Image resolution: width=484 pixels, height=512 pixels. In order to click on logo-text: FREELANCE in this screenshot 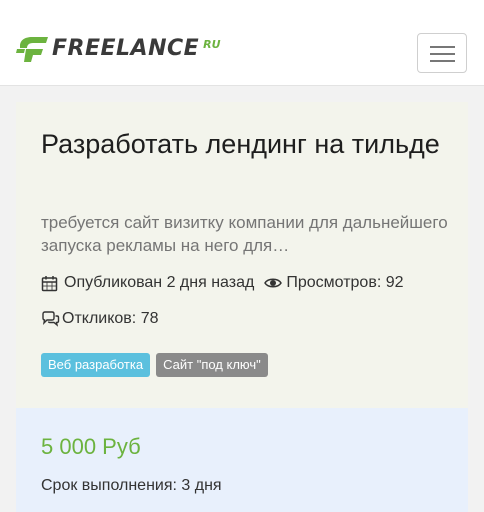, I will do `click(126, 48)`.